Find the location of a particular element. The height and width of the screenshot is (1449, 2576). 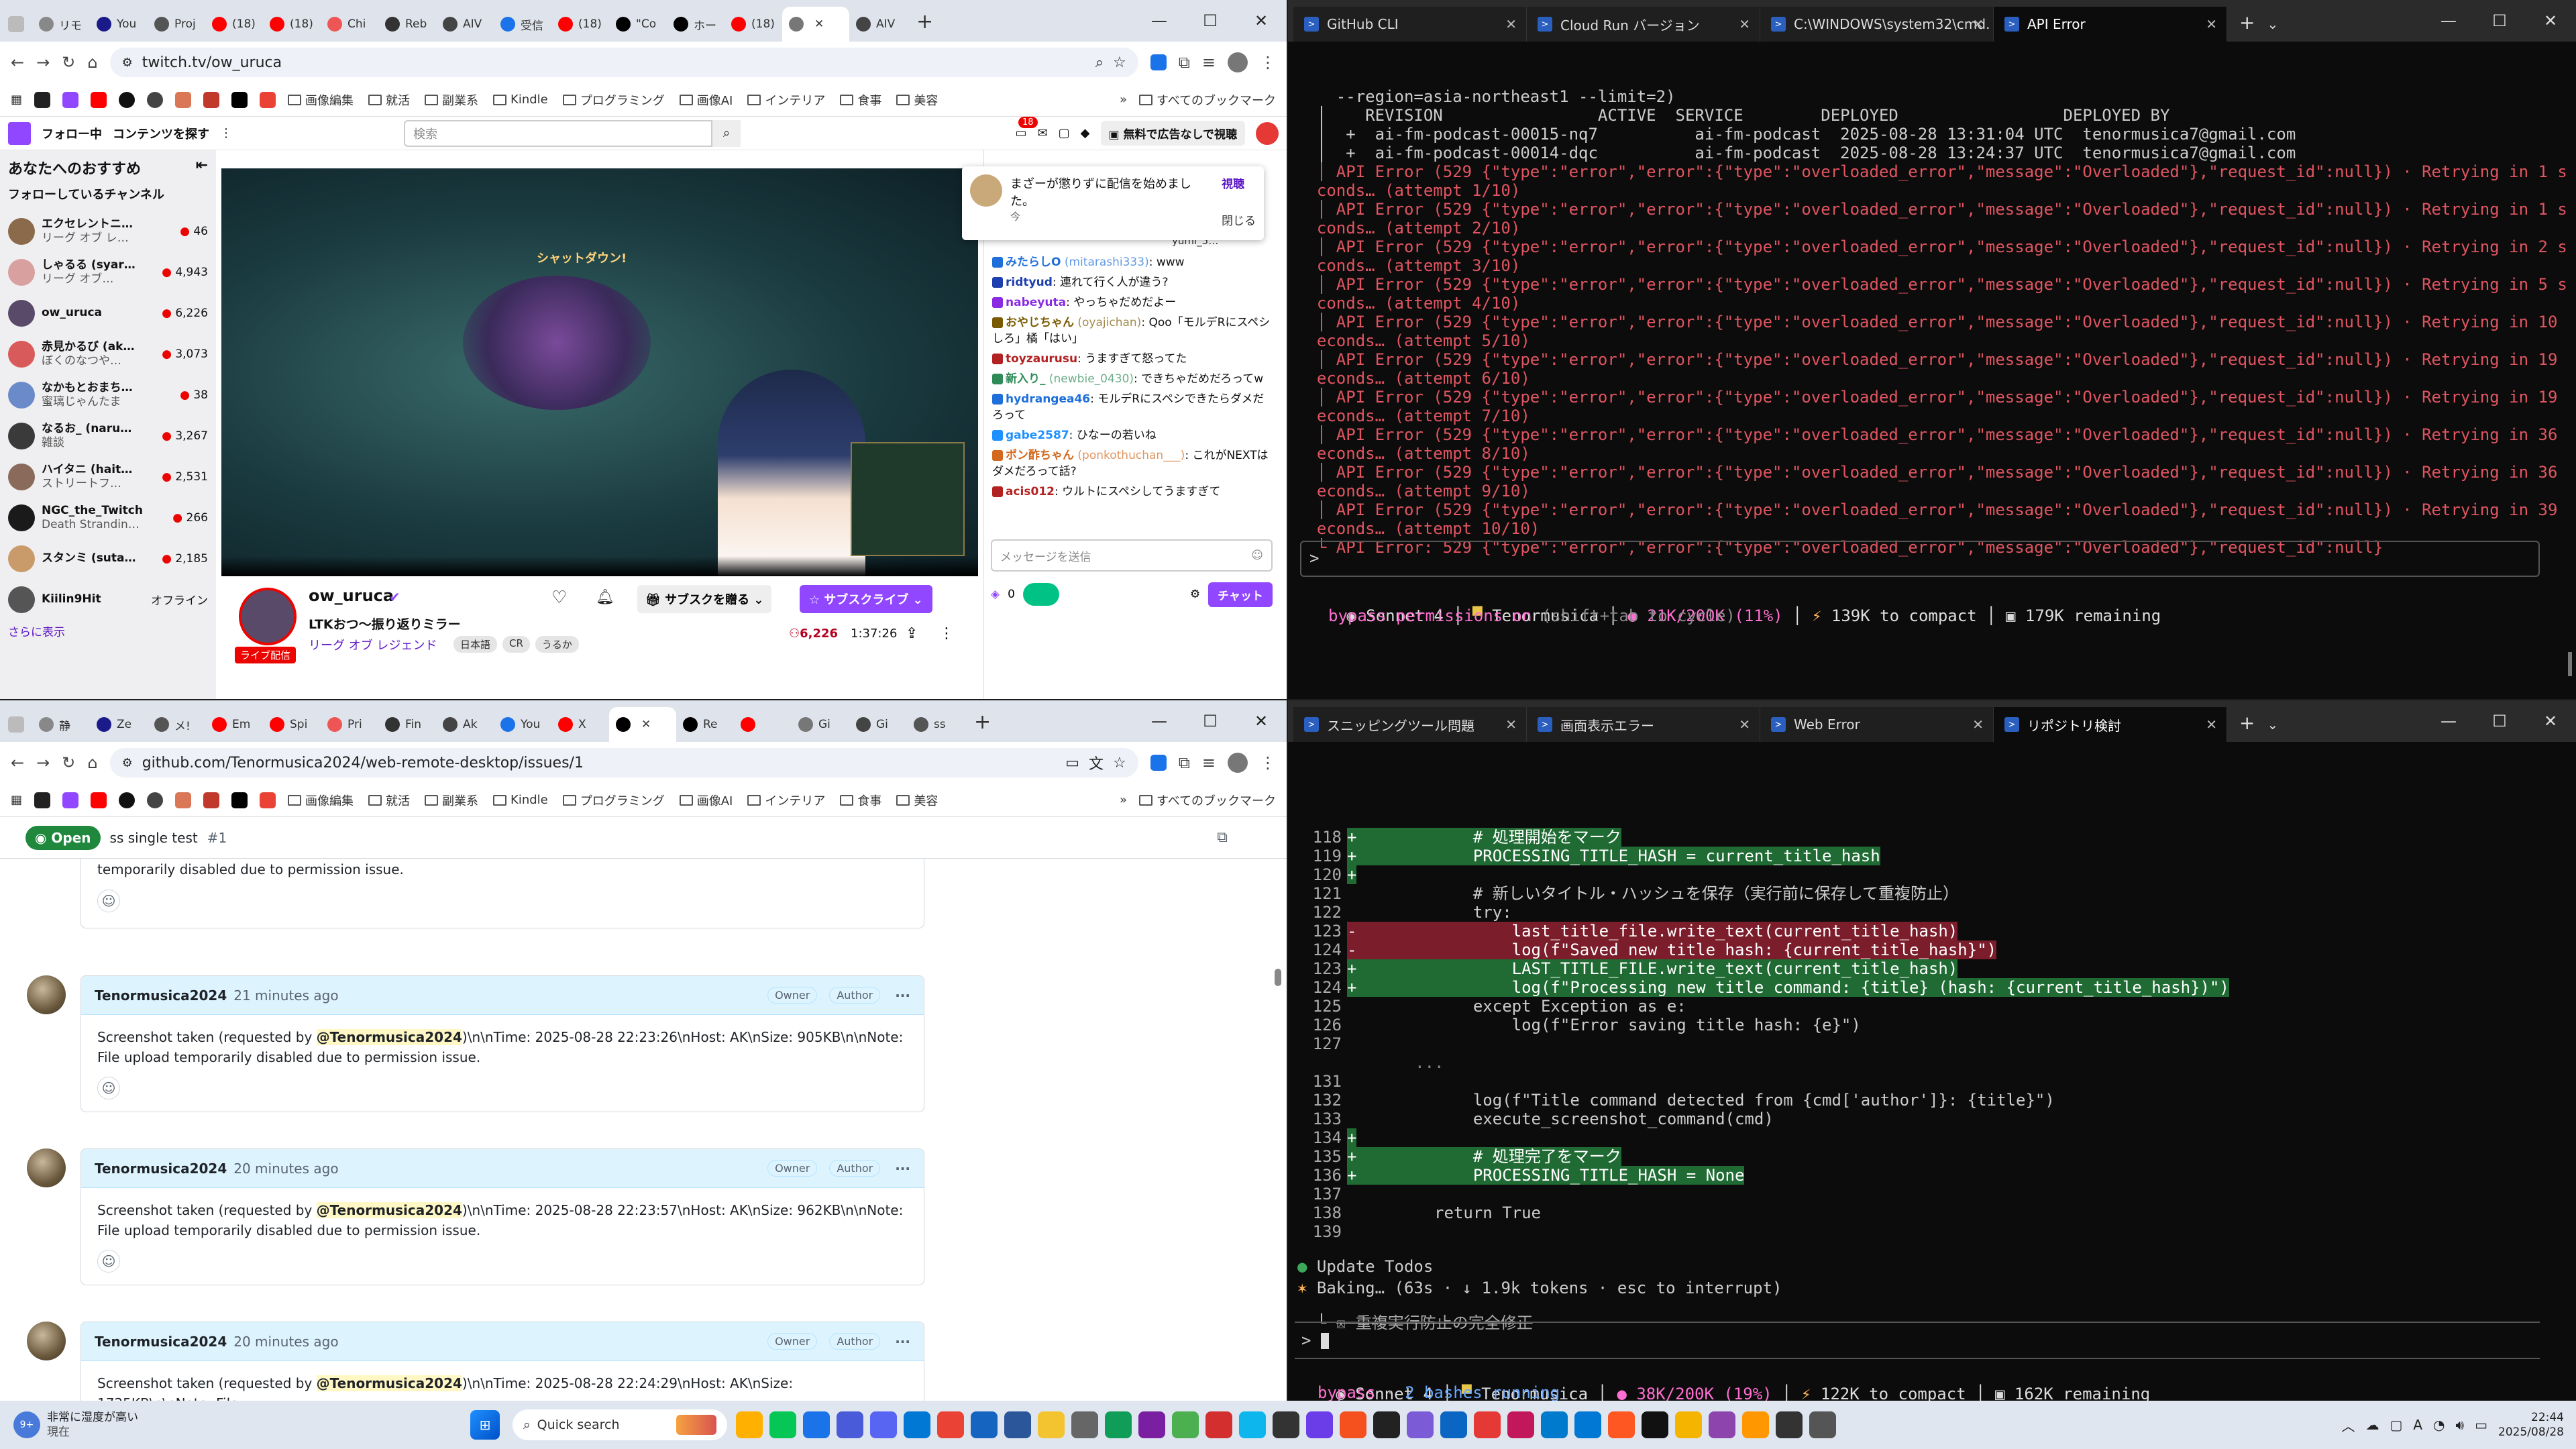

bookmark-red-icon is located at coordinates (211, 99).